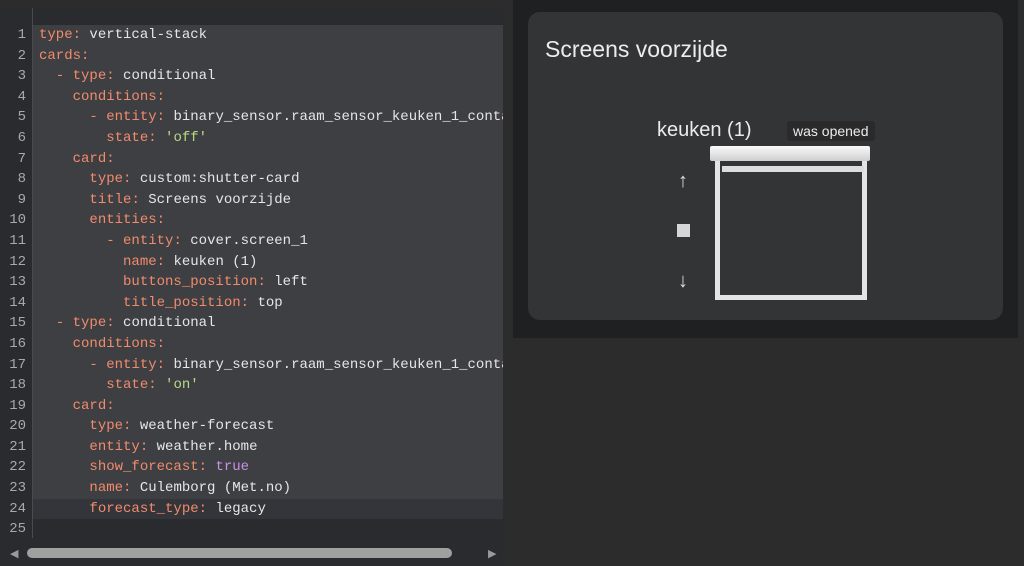  Describe the element at coordinates (260, 138) in the screenshot. I see `code-line: 6 state: 'off'` at that location.